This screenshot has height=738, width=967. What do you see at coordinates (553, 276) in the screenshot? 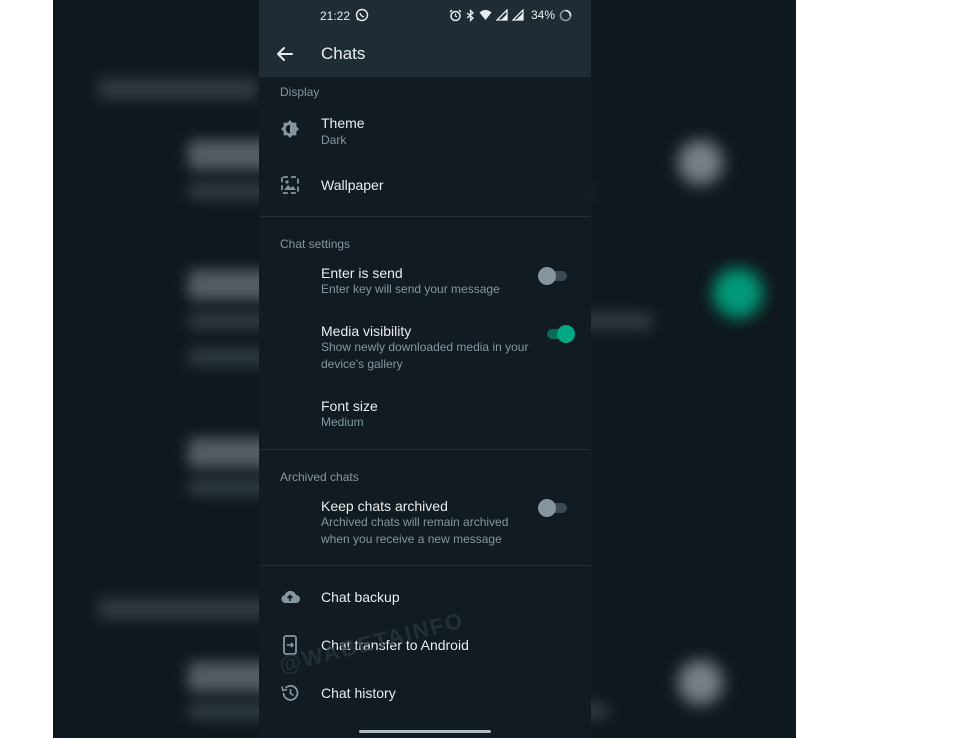
I see `enter-is-send-toggle` at bounding box center [553, 276].